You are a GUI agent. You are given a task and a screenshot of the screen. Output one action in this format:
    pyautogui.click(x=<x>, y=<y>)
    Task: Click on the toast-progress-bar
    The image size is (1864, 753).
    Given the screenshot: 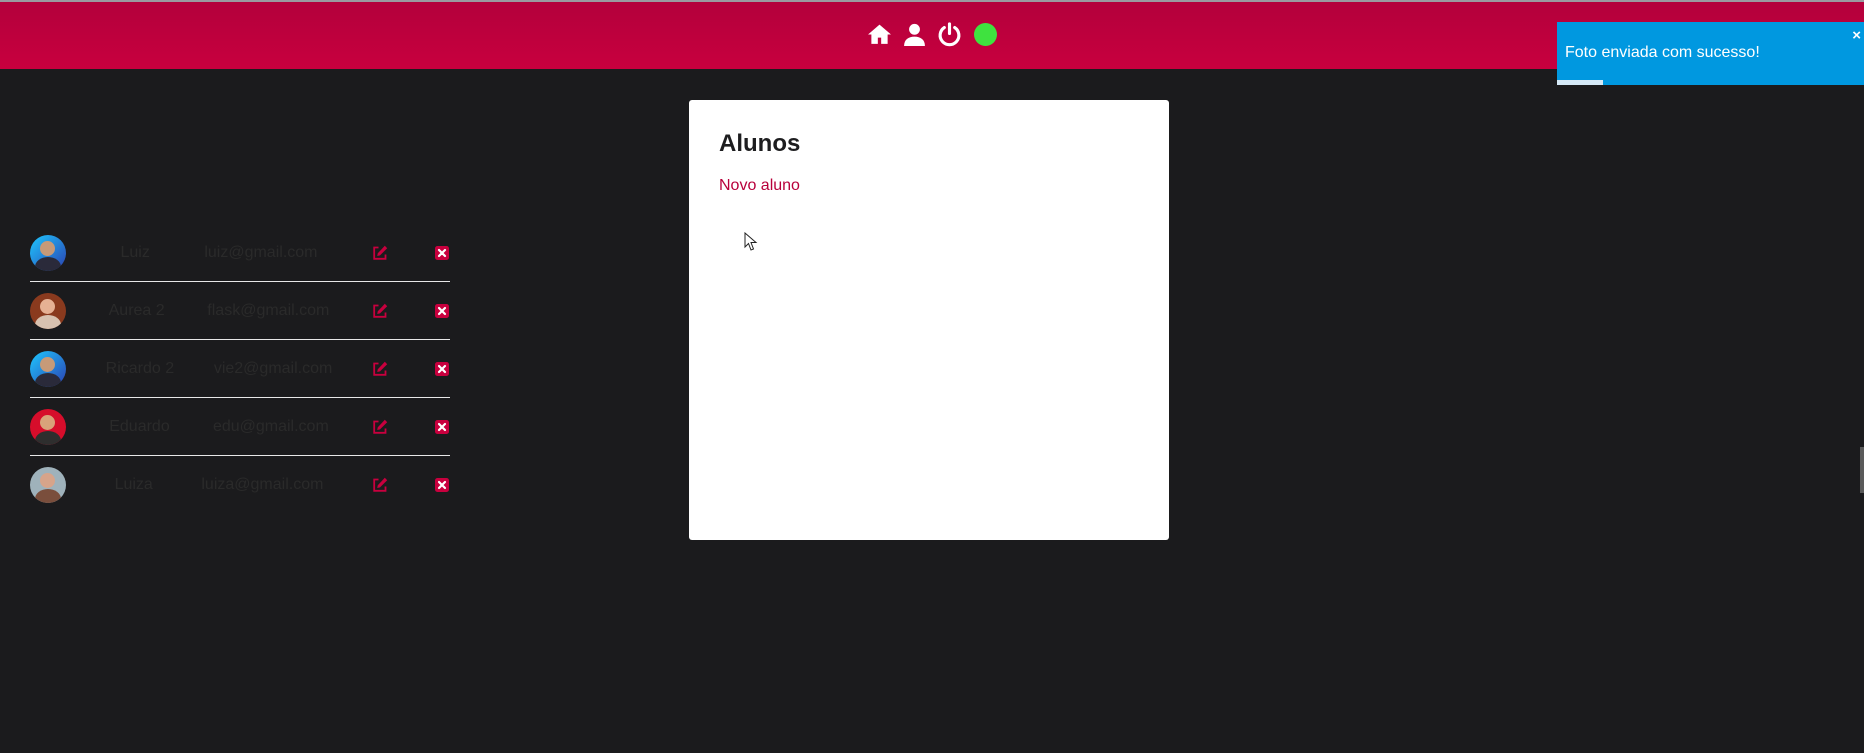 What is the action you would take?
    pyautogui.click(x=1580, y=82)
    